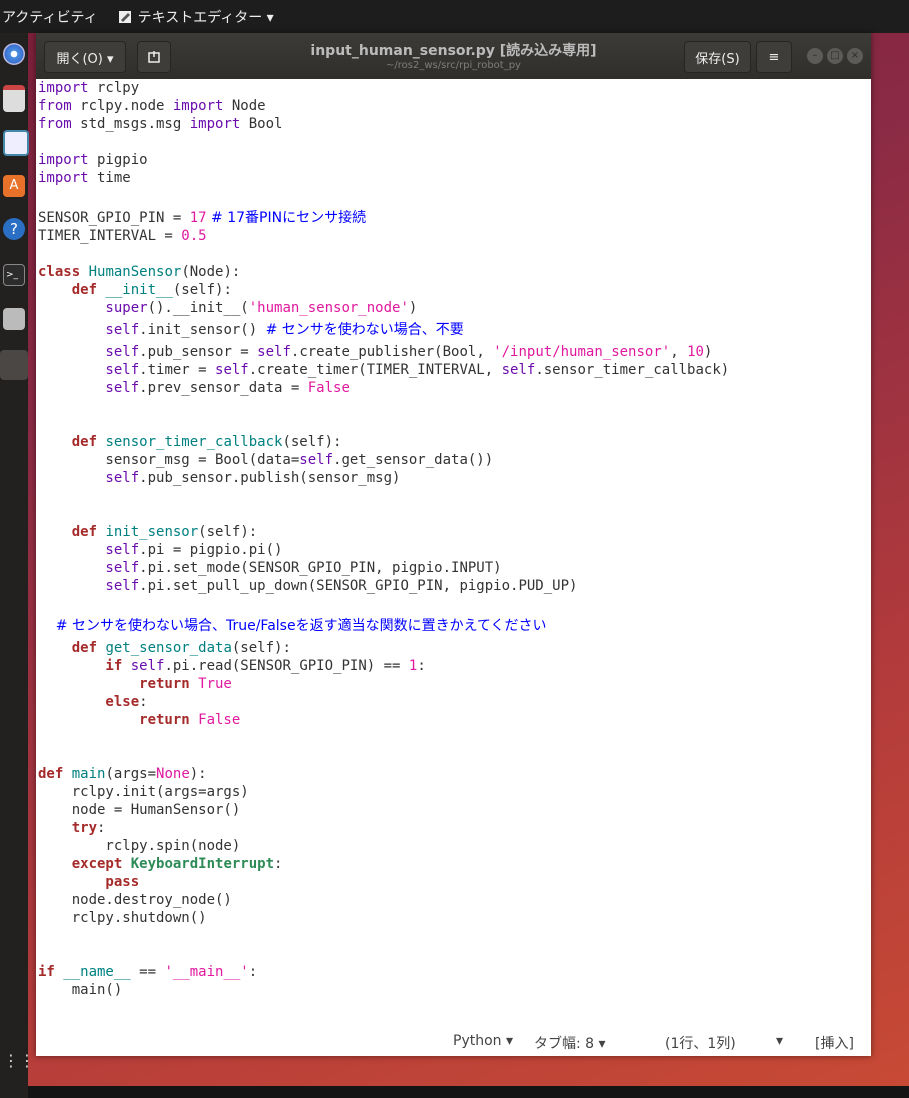 The width and height of the screenshot is (909, 1098). I want to click on tab-width-selector: タブ幅: 8 ▾, so click(570, 1043).